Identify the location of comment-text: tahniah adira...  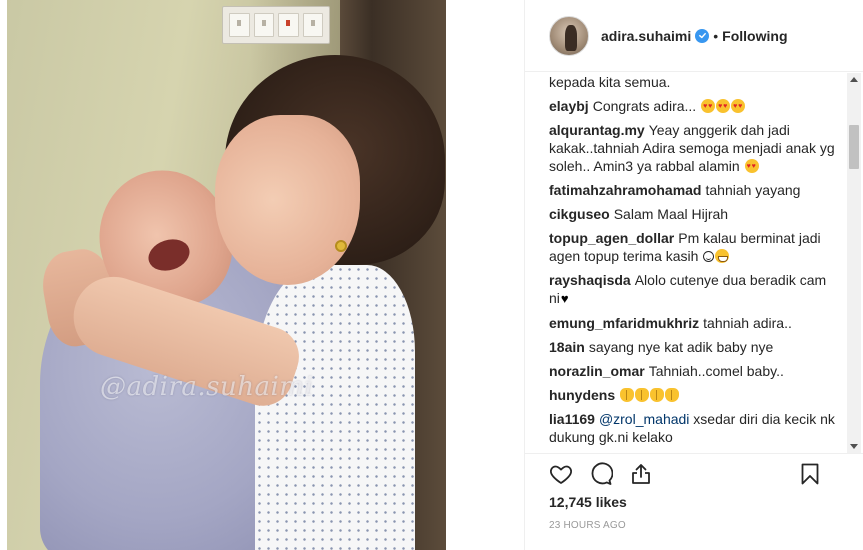
(747, 323).